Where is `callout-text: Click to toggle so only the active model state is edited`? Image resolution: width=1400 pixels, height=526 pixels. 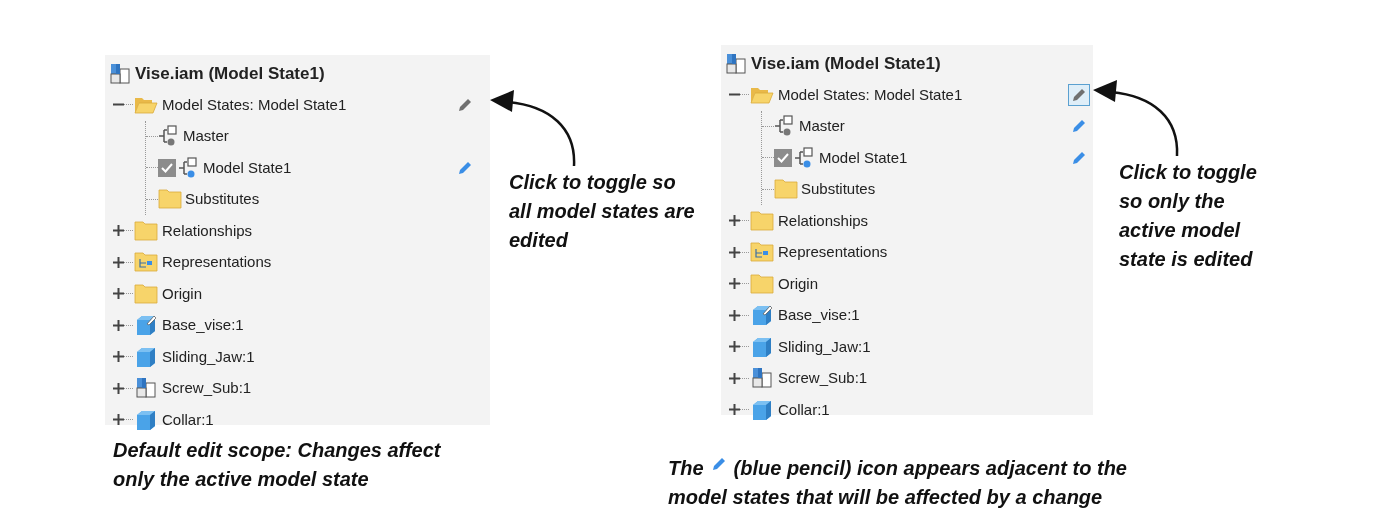
callout-text: Click to toggle so only the active model state is edited is located at coordinates (1188, 216).